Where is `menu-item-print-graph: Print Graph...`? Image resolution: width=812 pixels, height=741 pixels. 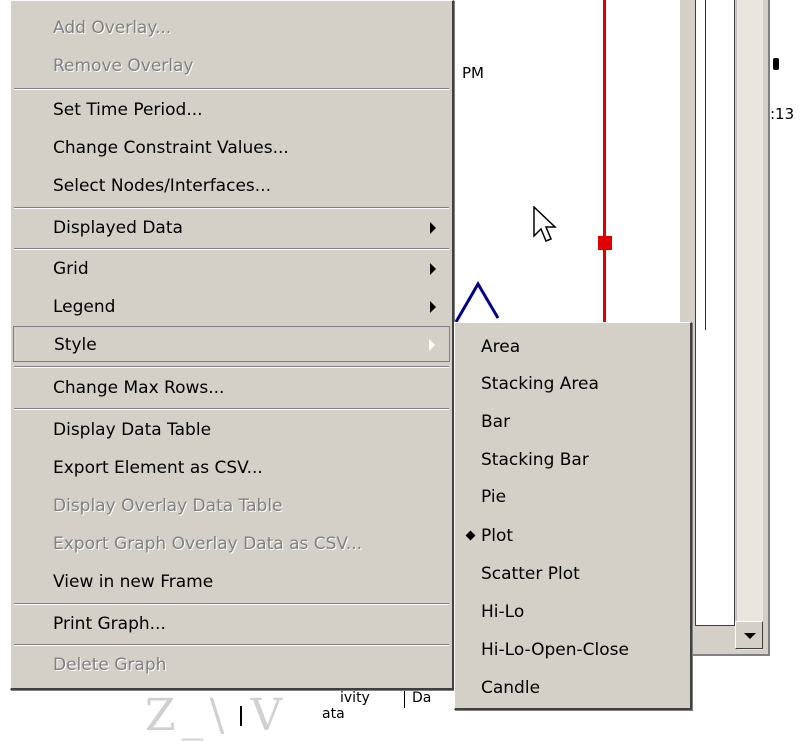 menu-item-print-graph: Print Graph... is located at coordinates (231, 624).